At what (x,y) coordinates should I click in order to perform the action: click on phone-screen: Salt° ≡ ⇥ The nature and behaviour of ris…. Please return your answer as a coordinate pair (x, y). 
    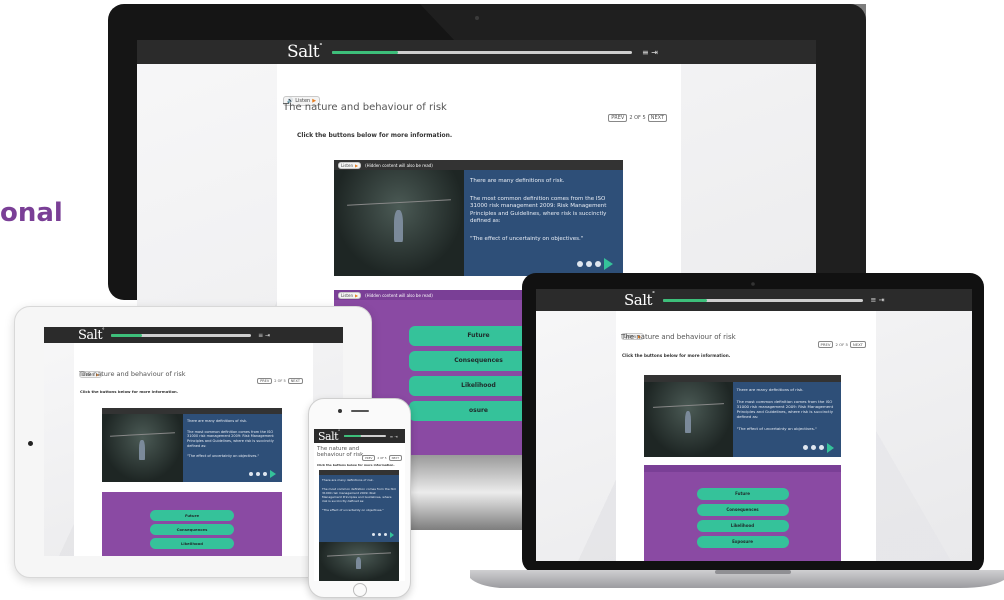
    Looking at the image, I should click on (359, 505).